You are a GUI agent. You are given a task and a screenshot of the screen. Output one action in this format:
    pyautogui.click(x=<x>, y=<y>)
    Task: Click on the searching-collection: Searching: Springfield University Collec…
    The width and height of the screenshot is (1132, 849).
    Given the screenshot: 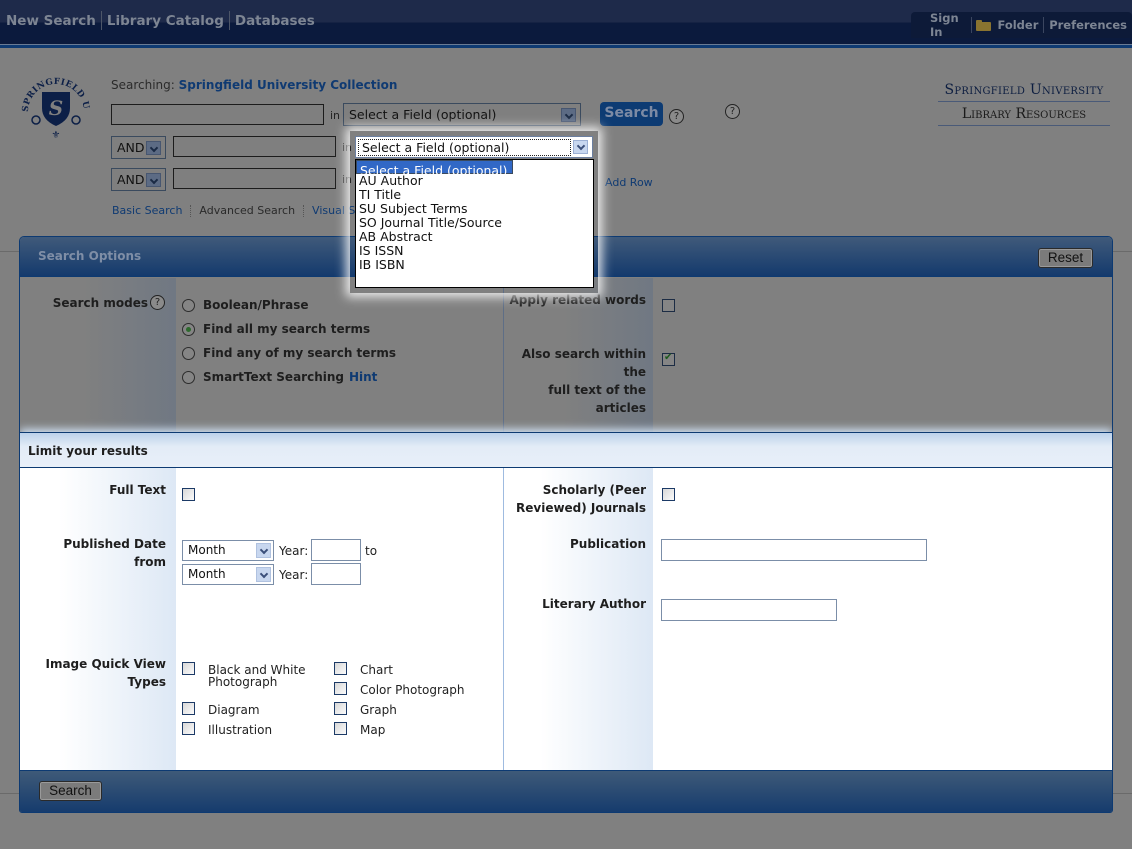 What is the action you would take?
    pyautogui.click(x=254, y=85)
    